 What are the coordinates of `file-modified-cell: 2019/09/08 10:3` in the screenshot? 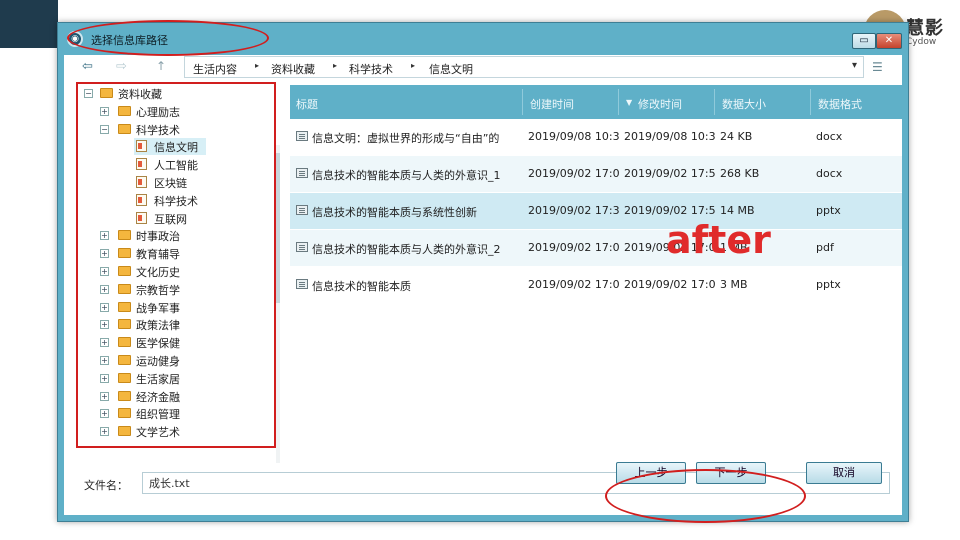 It's located at (670, 136).